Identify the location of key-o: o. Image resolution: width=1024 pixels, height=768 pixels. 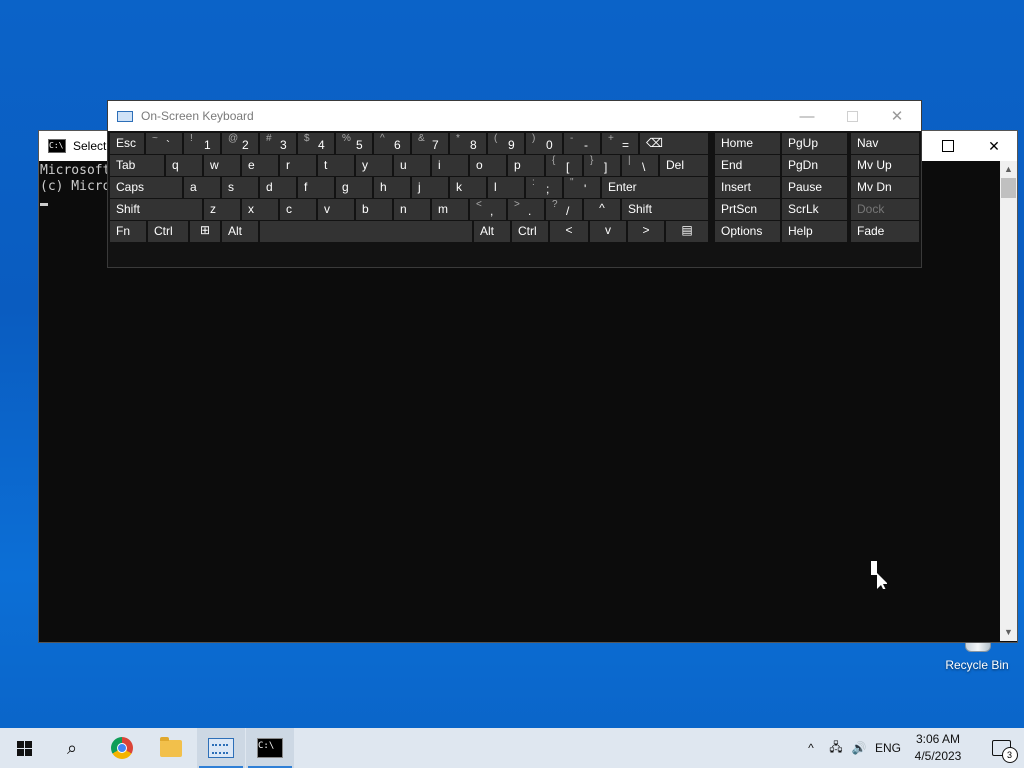
(488, 165).